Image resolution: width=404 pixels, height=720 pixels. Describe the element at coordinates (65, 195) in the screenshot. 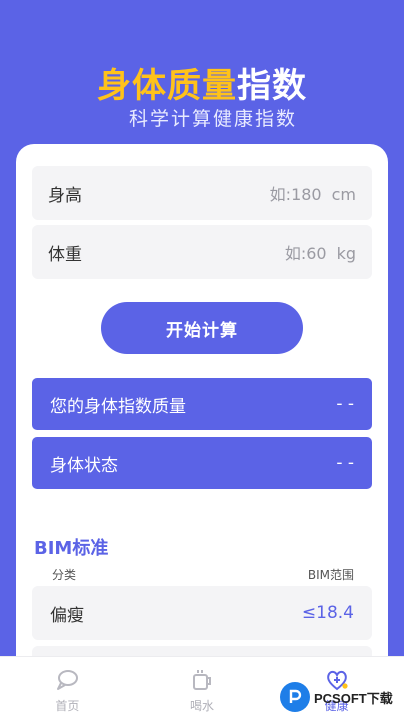

I see `height-label: 身高` at that location.